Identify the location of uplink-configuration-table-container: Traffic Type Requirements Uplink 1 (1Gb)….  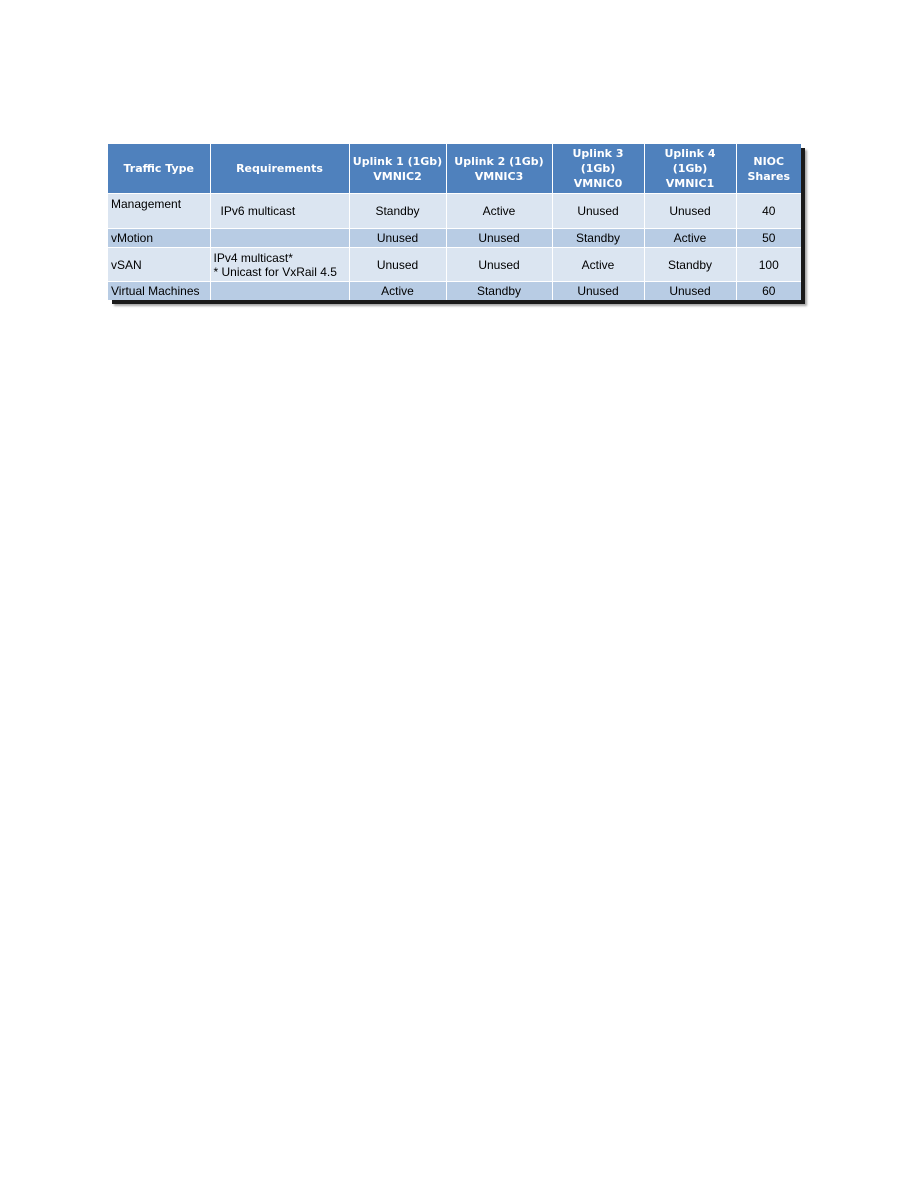
(454, 222).